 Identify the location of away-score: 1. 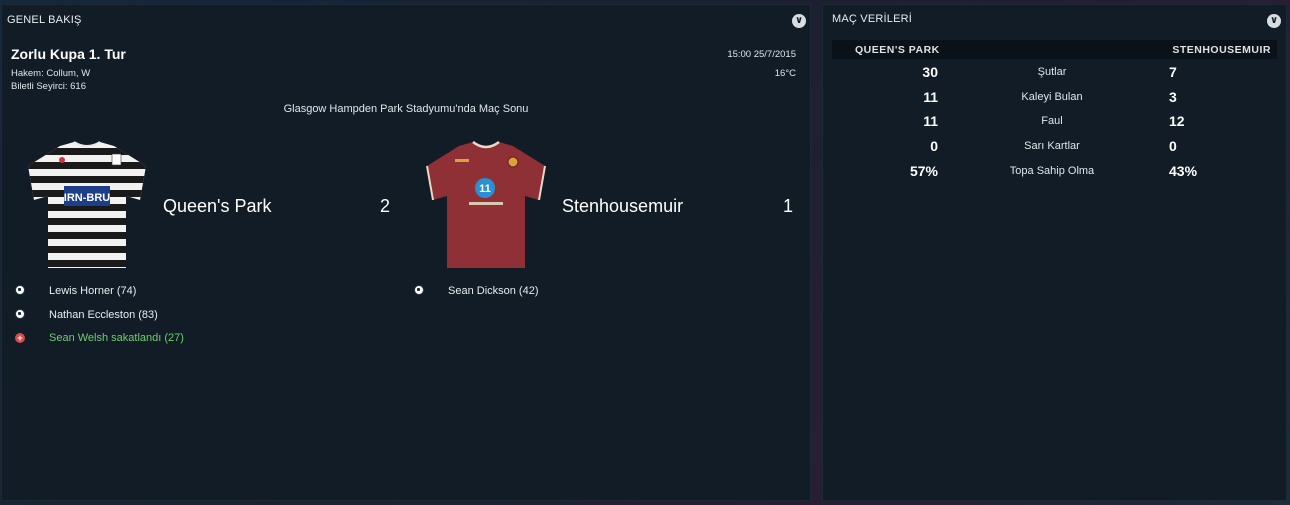
(788, 206).